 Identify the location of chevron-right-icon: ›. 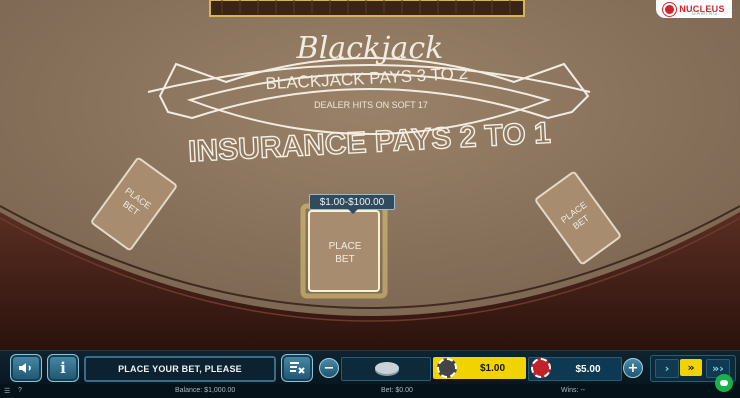
(667, 368).